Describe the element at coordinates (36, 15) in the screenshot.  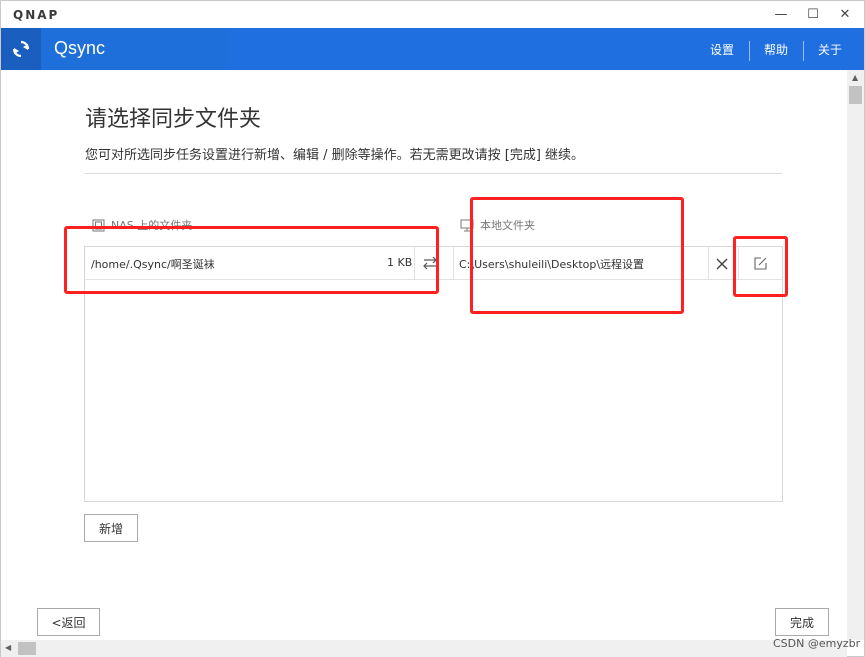
I see `qnap-logo: QNAP` at that location.